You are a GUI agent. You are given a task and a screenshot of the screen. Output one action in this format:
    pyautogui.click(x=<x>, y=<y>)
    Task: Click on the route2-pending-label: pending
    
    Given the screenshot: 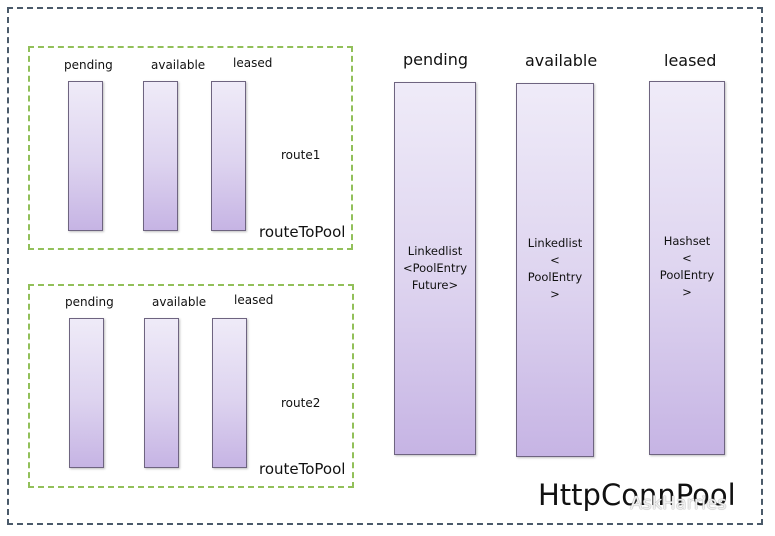 What is the action you would take?
    pyautogui.click(x=89, y=302)
    